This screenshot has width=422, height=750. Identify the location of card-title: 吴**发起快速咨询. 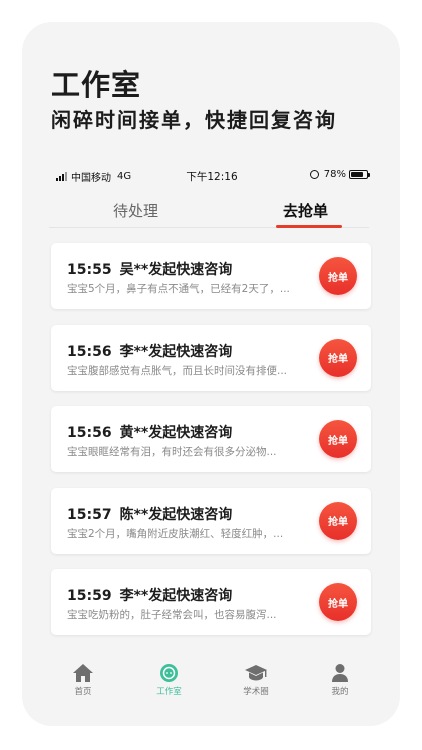
(176, 270).